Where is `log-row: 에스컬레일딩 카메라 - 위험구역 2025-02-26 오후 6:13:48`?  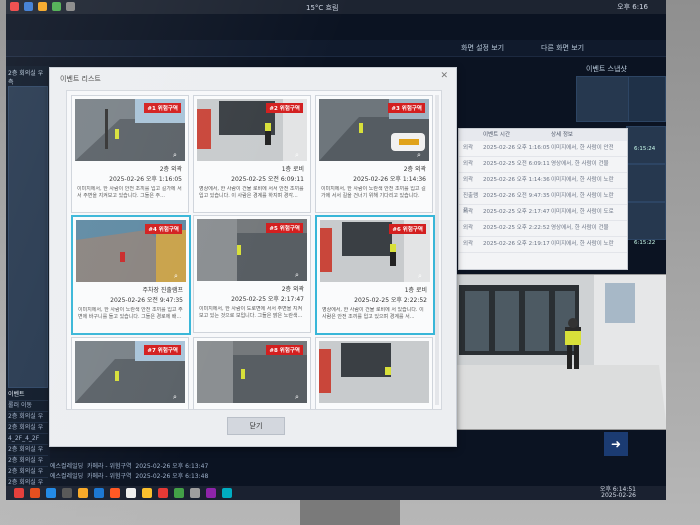
log-row: 에스컬레일딩 카메라 - 위험구역 2025-02-26 오후 6:13:48 is located at coordinates (260, 477).